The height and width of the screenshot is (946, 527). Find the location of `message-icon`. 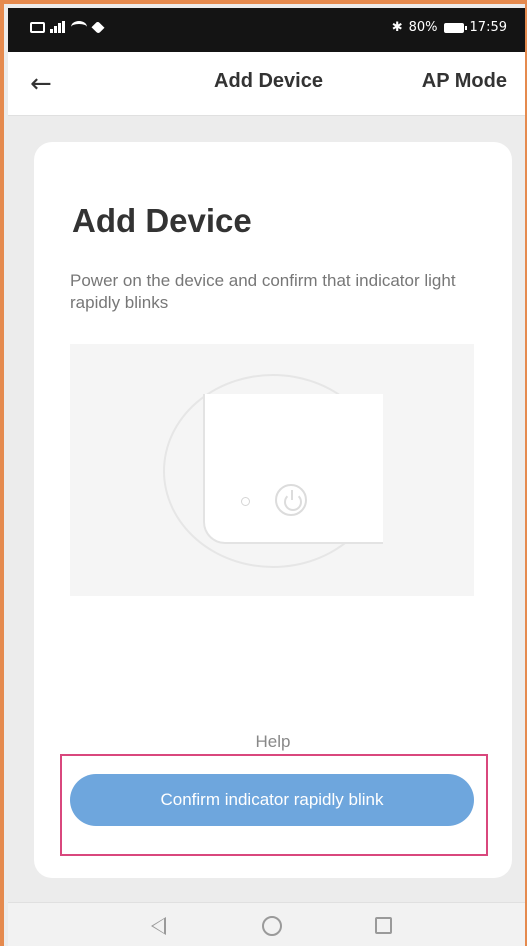

message-icon is located at coordinates (37, 27).